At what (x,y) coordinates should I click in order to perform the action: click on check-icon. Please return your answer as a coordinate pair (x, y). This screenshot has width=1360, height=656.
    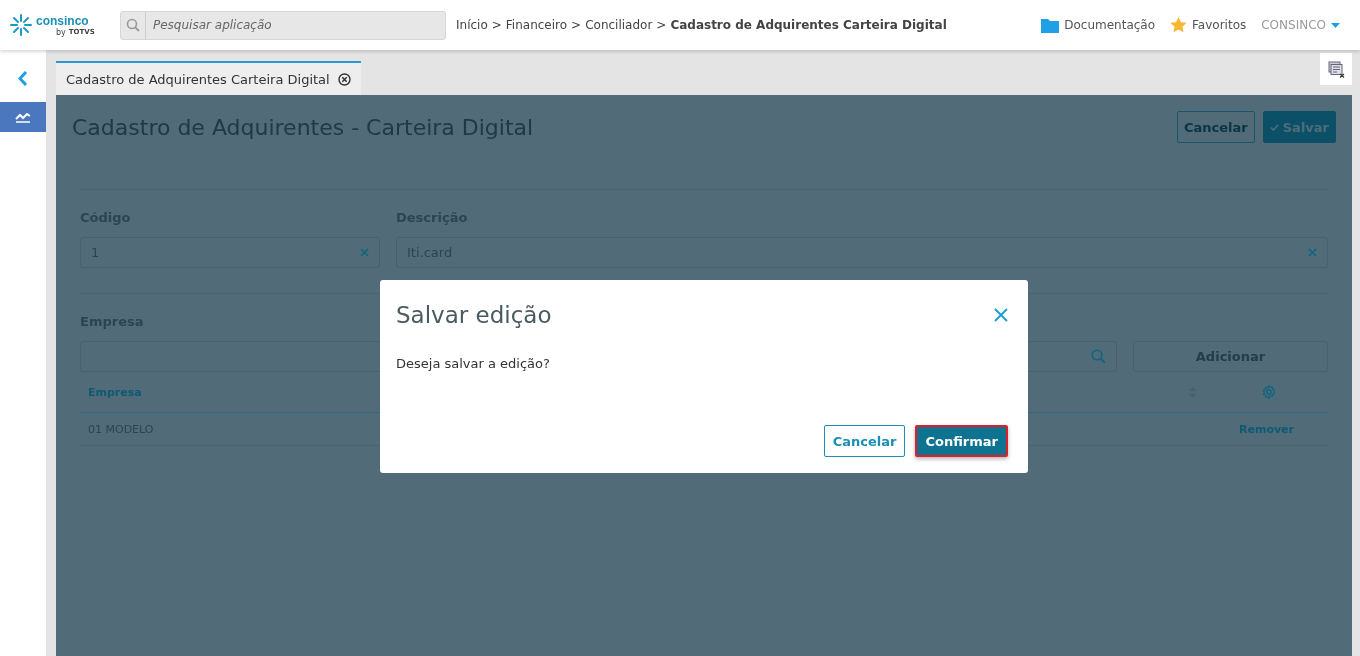
    Looking at the image, I should click on (1274, 127).